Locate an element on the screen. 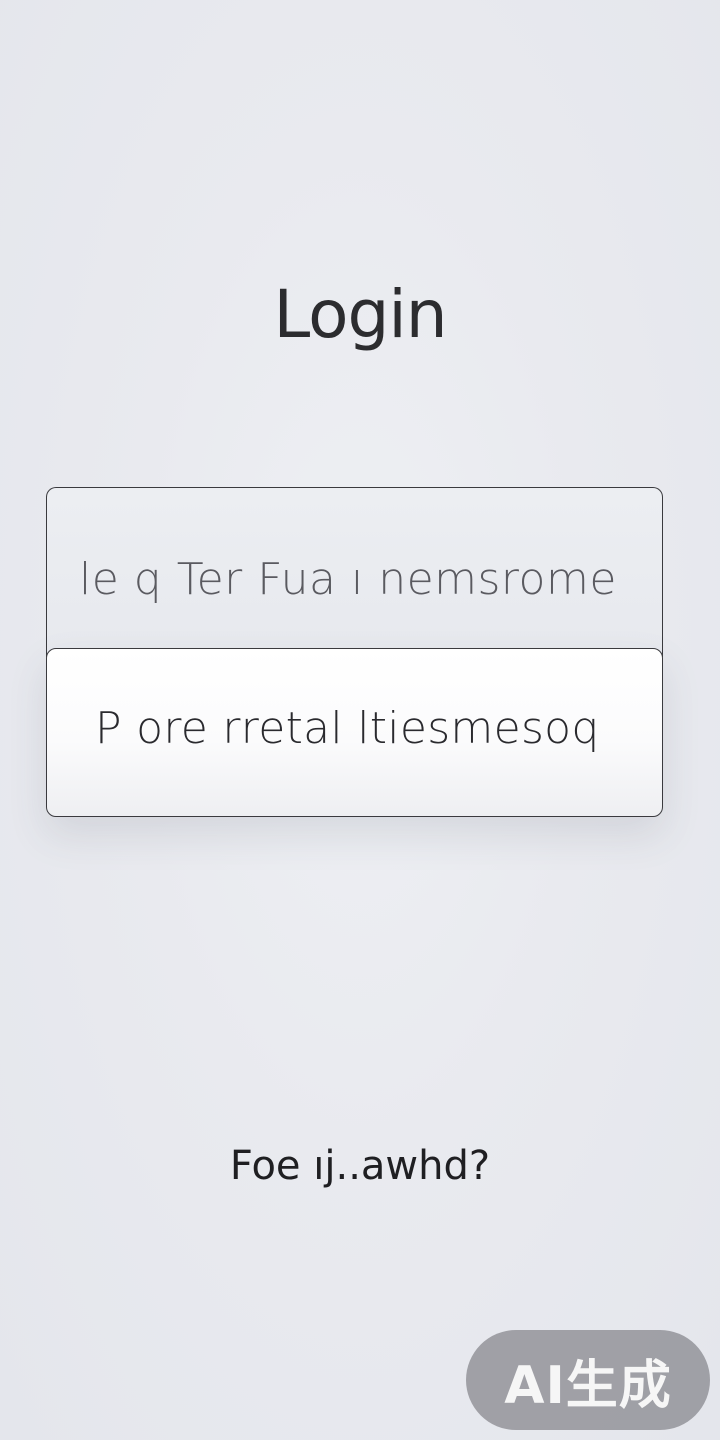 The width and height of the screenshot is (720, 1440). watermark-label: AI生成 is located at coordinates (588, 1385).